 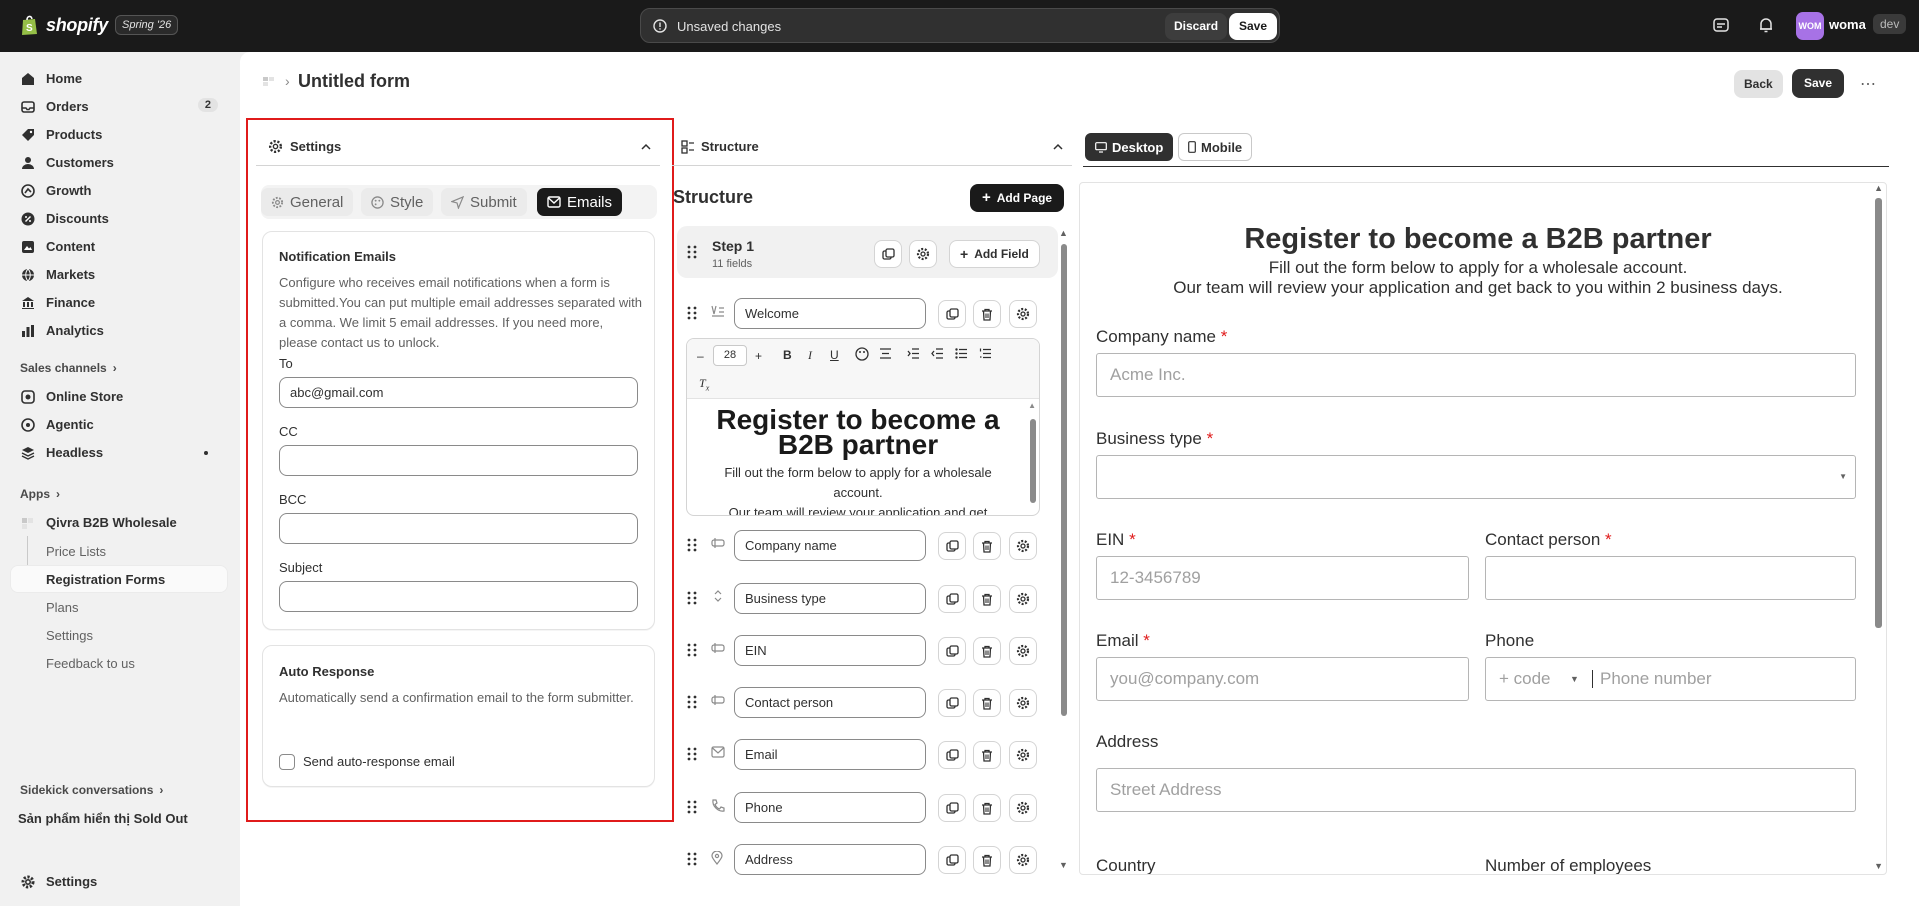 What do you see at coordinates (90, 663) in the screenshot?
I see `sidebar-subitem-feedback: Feedback to us` at bounding box center [90, 663].